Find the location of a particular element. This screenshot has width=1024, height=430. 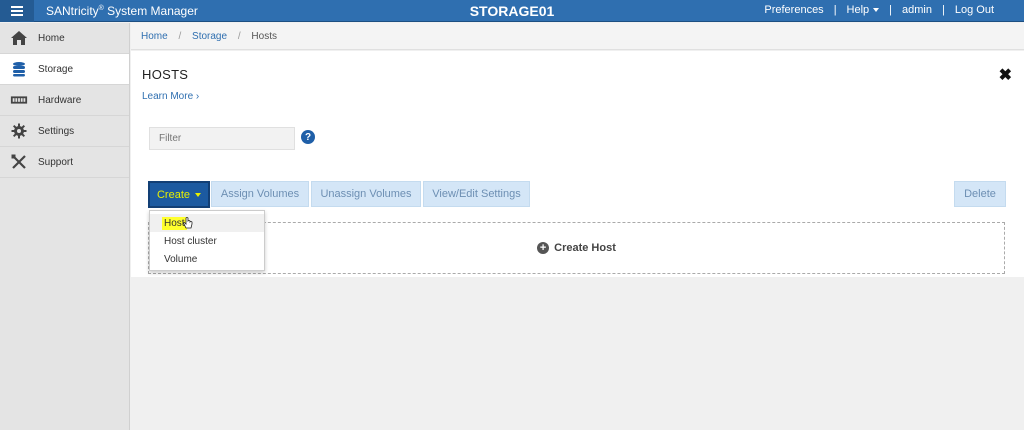

empty-state-drop-zone: + Create Host is located at coordinates (576, 248).